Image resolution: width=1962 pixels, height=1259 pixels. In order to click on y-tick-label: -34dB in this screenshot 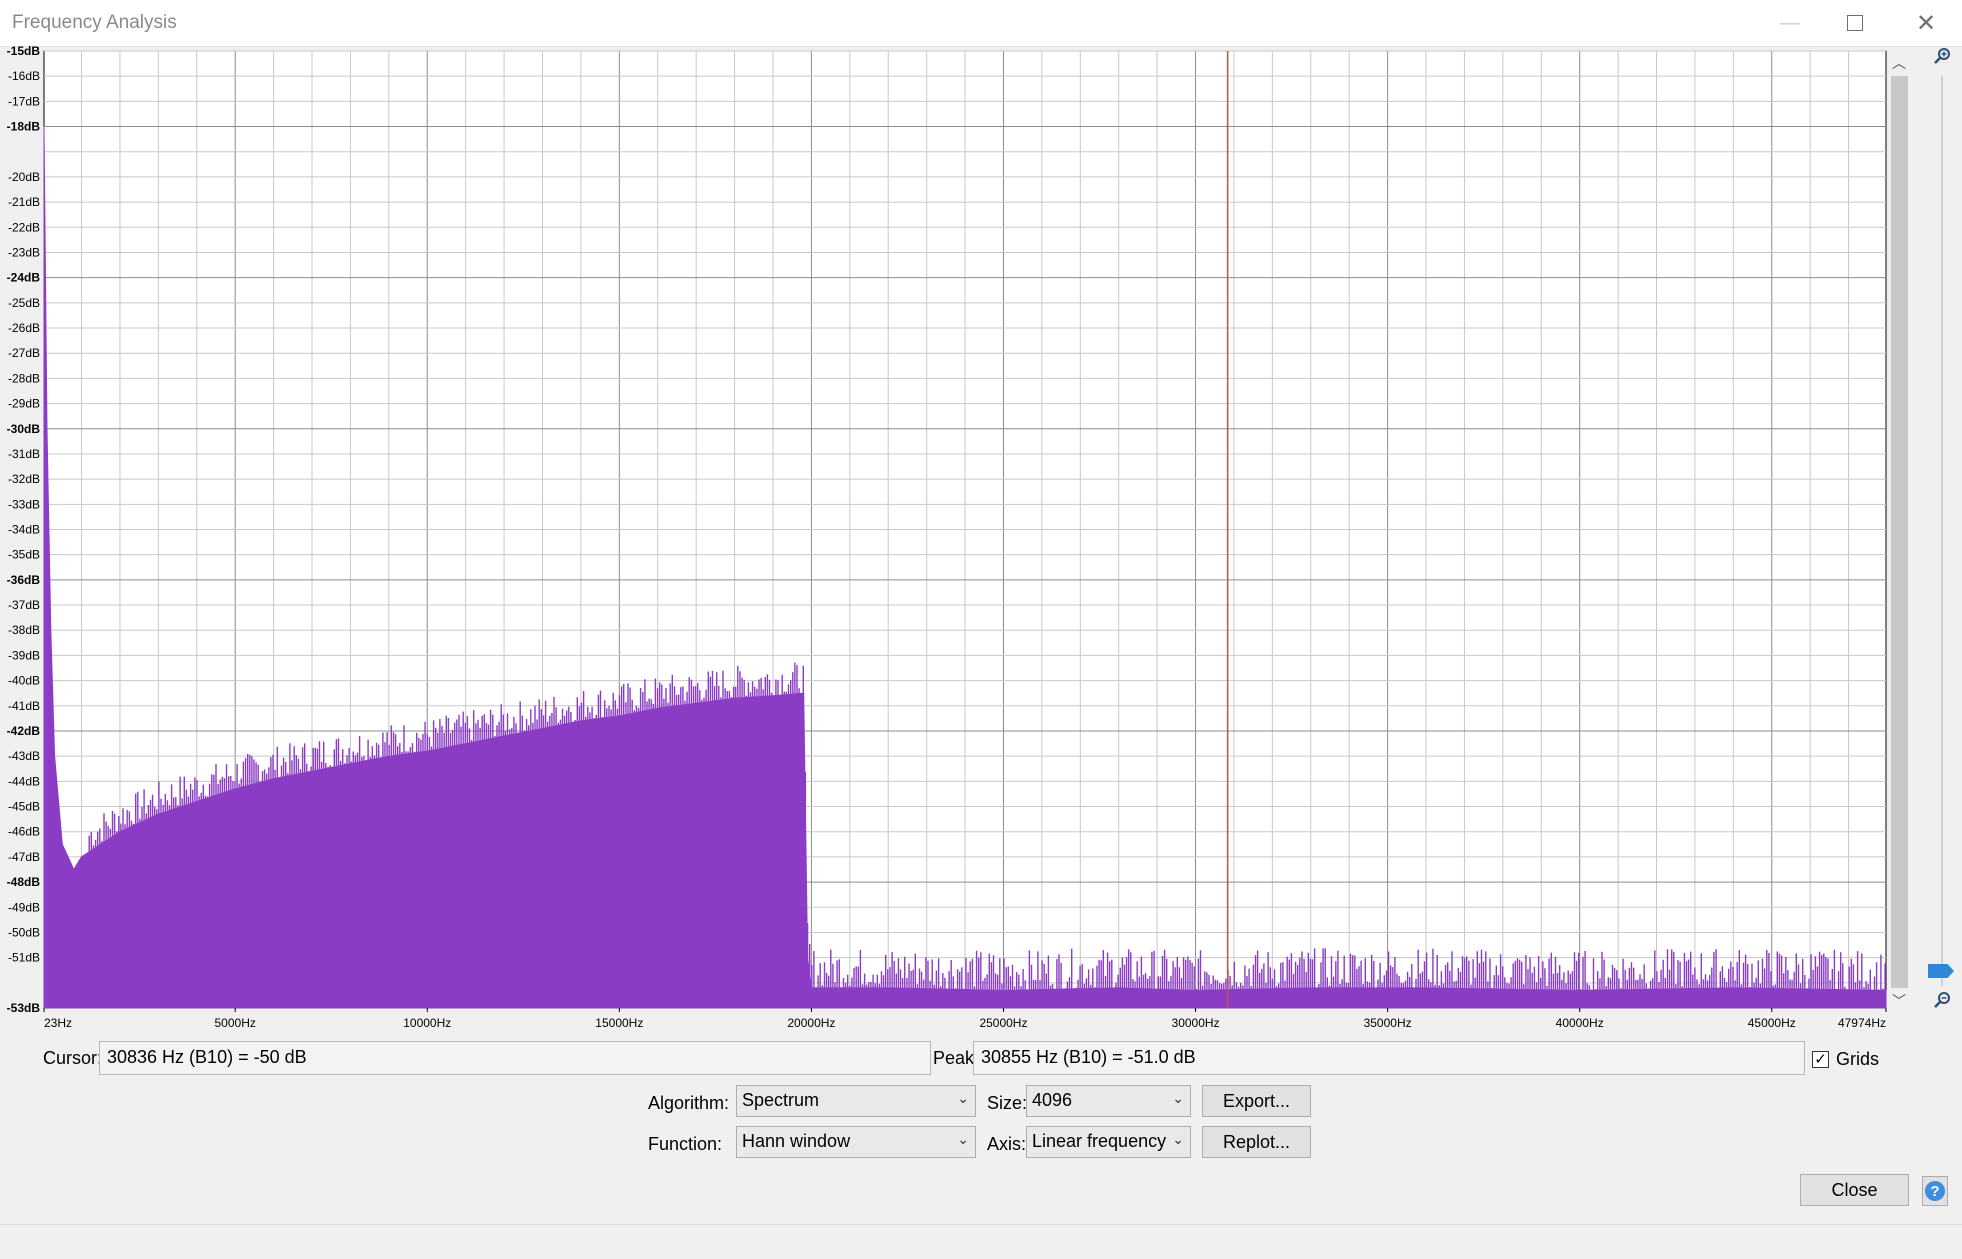, I will do `click(24, 530)`.